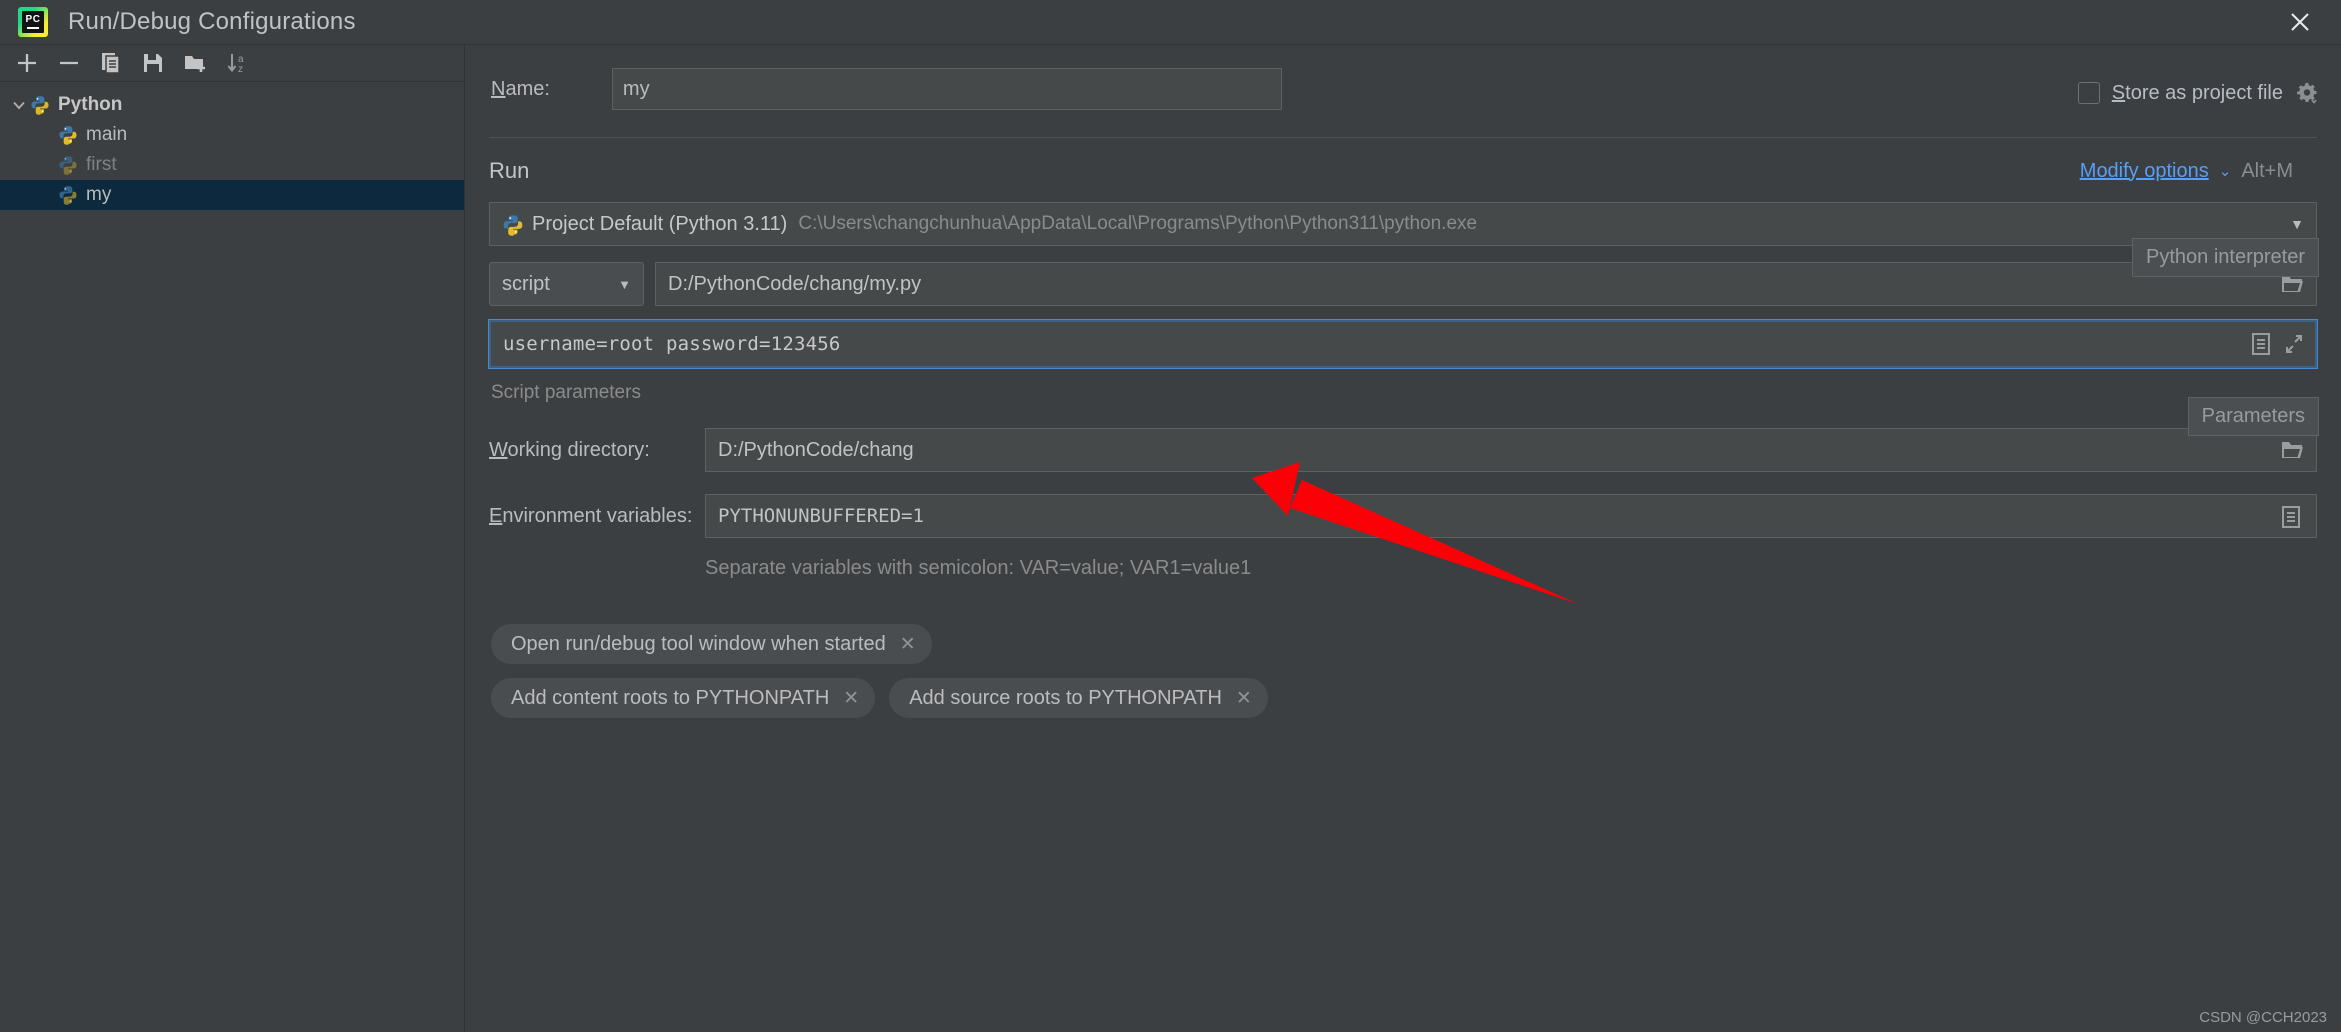 The width and height of the screenshot is (2341, 1032). I want to click on working-directory-row: Working directory: D:/PythonCode/chang, so click(1403, 450).